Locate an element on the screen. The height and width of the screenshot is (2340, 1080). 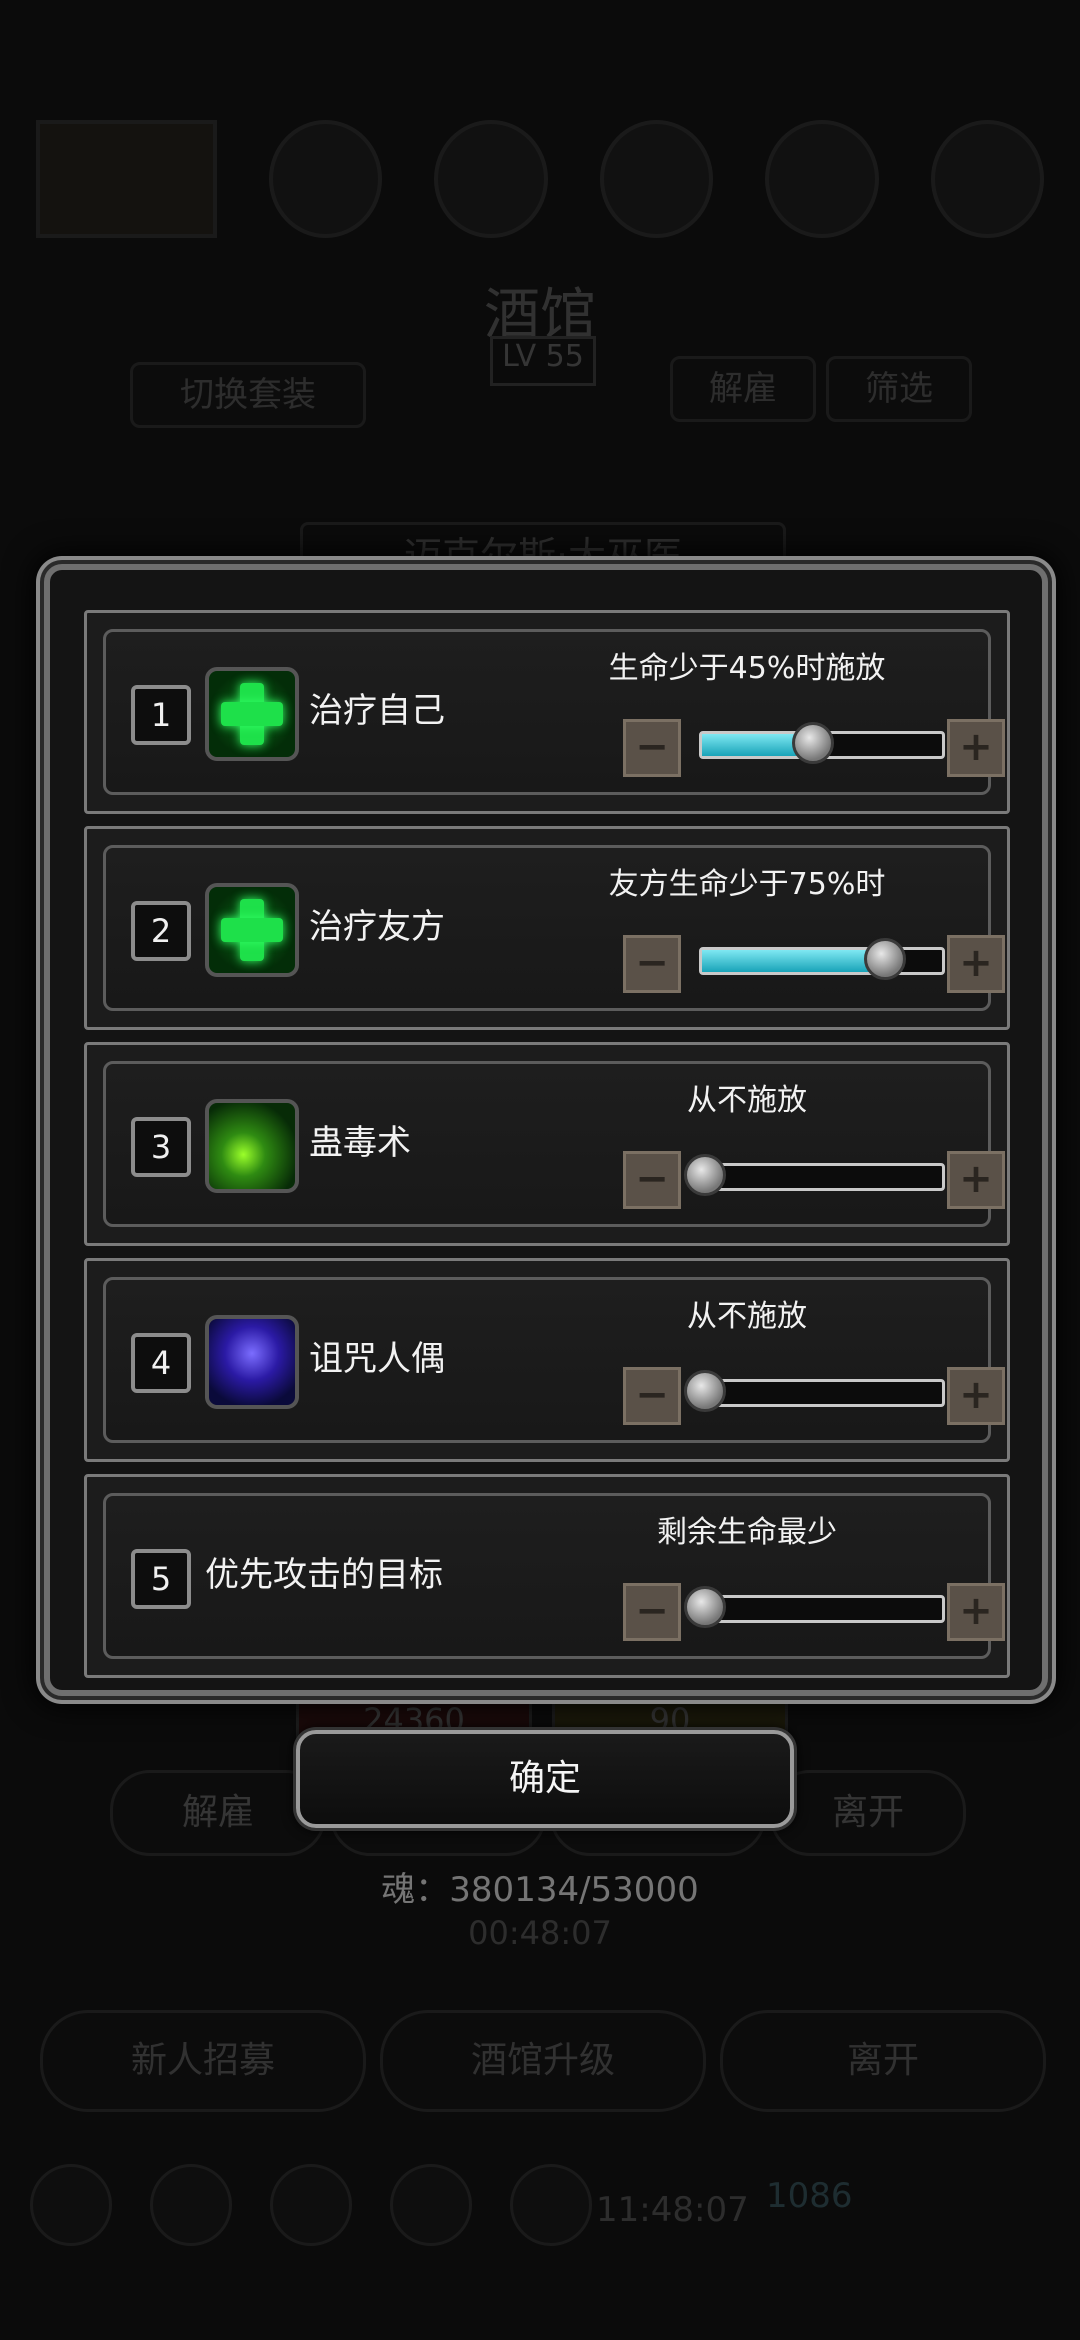
skill-name: 优先攻击的目标 is located at coordinates (324, 1575).